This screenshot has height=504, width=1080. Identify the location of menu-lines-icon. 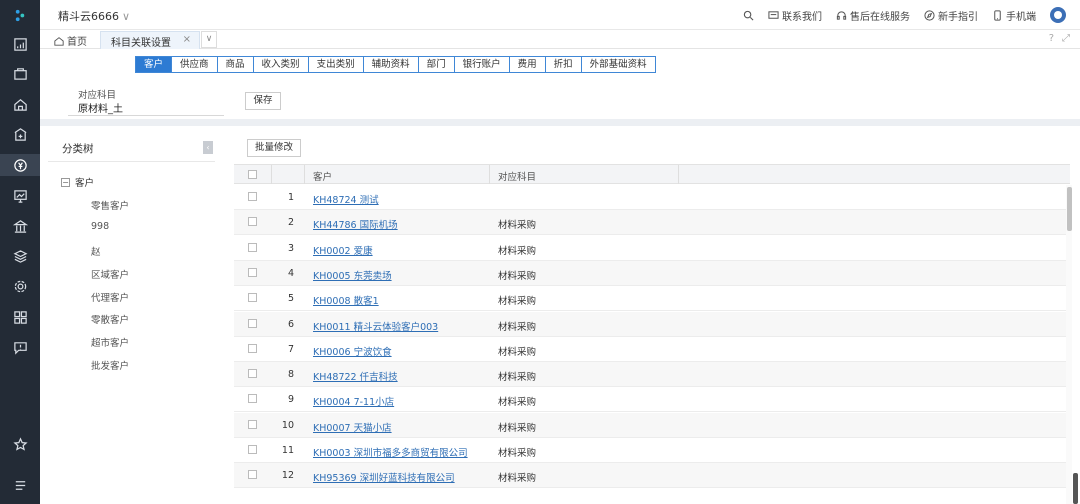
(20, 485).